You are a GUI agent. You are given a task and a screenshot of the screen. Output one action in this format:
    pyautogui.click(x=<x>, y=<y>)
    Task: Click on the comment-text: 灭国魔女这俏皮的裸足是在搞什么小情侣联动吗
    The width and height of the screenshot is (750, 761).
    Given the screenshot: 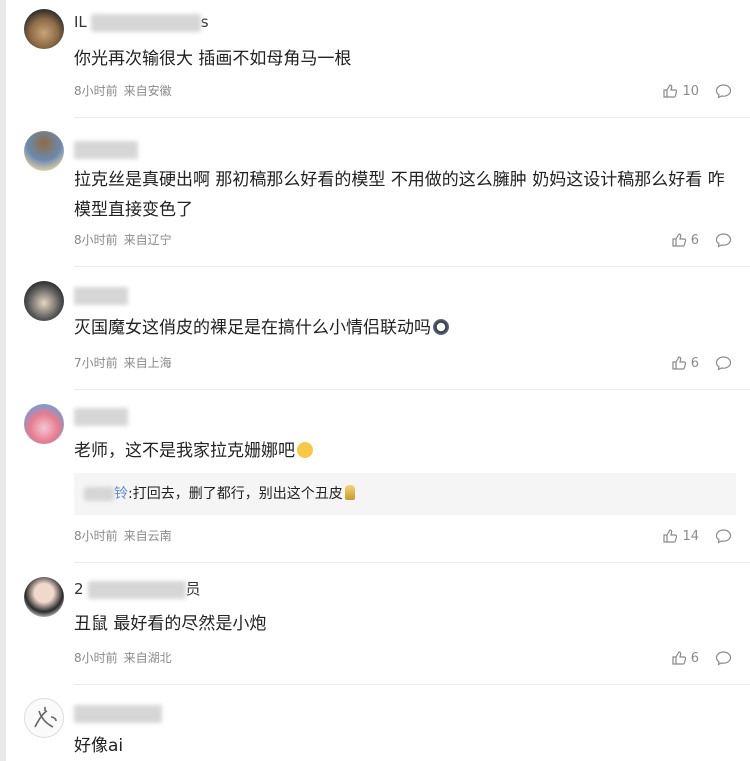 What is the action you would take?
    pyautogui.click(x=404, y=328)
    